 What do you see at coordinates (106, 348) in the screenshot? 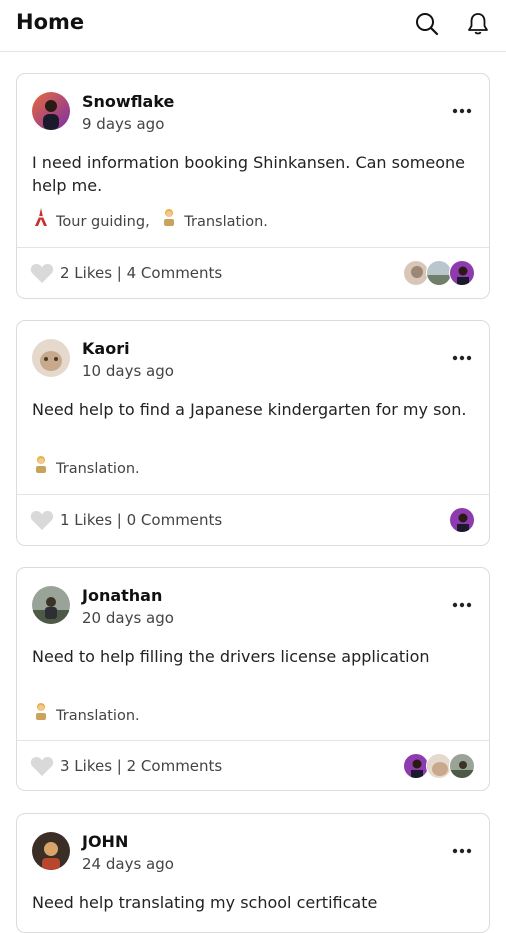
I see `author-name: Kaori` at bounding box center [106, 348].